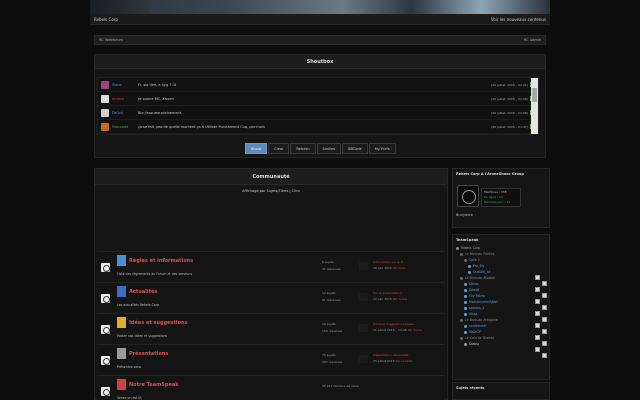 The height and width of the screenshot is (400, 640). What do you see at coordinates (470, 388) in the screenshot?
I see `recent-topics-title: Sujets récents` at bounding box center [470, 388].